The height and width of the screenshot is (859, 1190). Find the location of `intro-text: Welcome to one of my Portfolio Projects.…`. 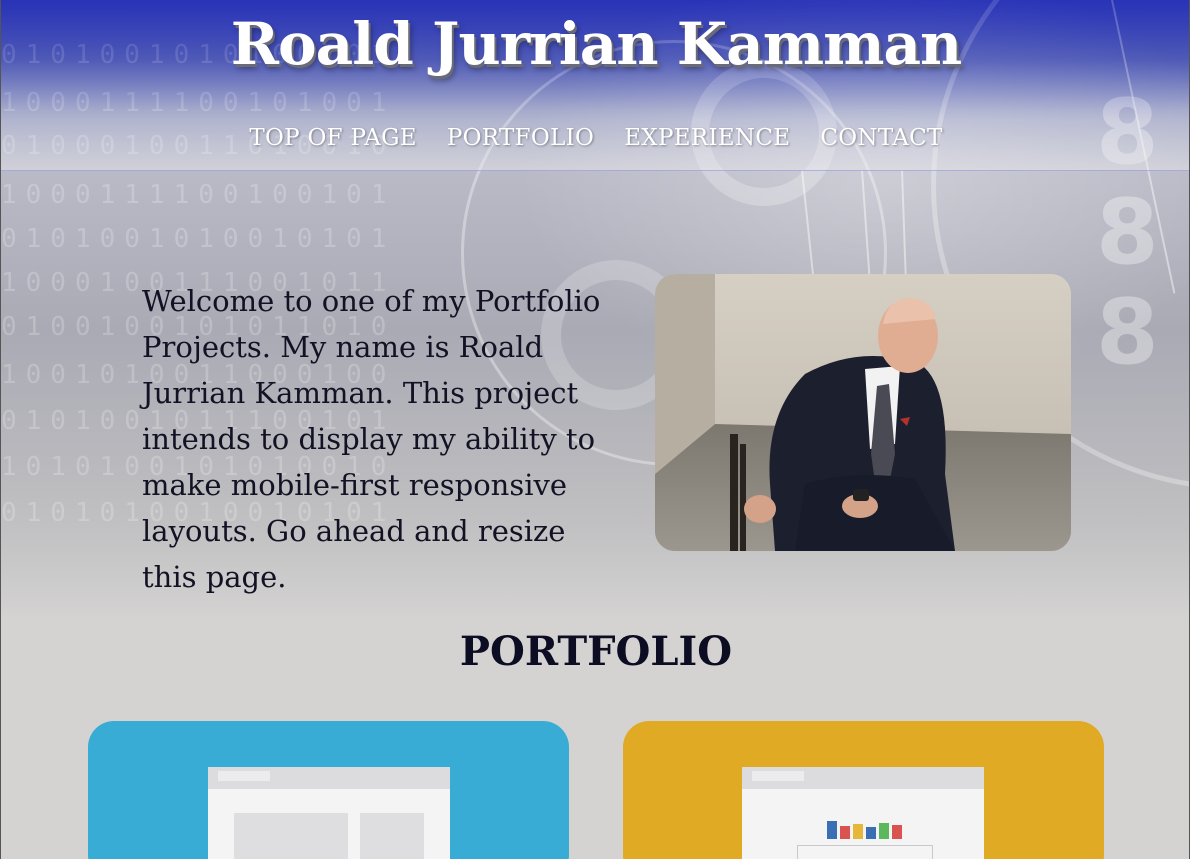

intro-text: Welcome to one of my Portfolio Projects.… is located at coordinates (371, 439).